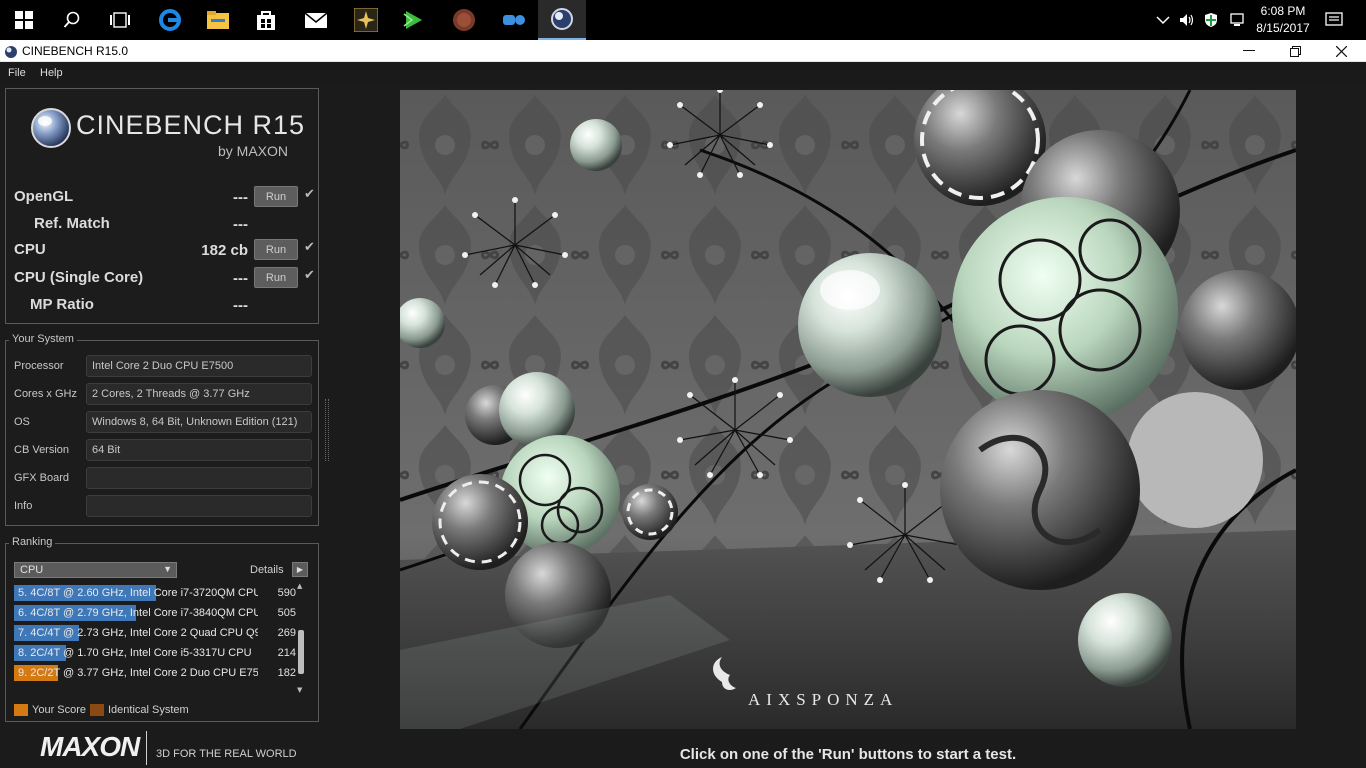 This screenshot has height=768, width=1366. I want to click on system-label: OS, so click(22, 422).